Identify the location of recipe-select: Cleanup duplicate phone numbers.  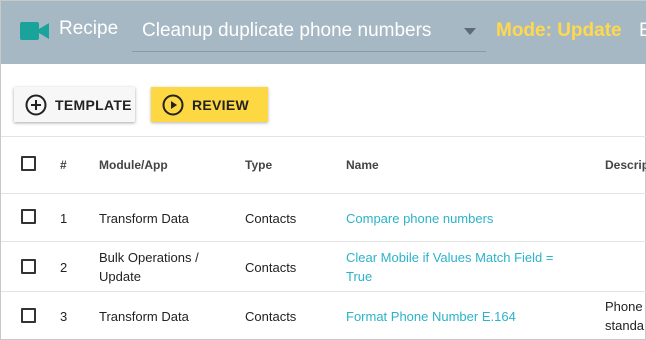
(309, 32).